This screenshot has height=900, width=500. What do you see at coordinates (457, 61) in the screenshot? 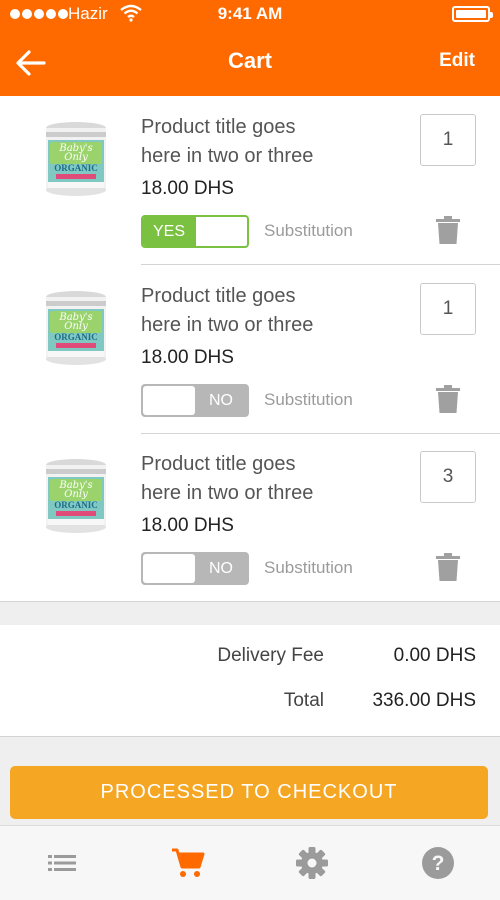
I see `edit-button: Edit` at bounding box center [457, 61].